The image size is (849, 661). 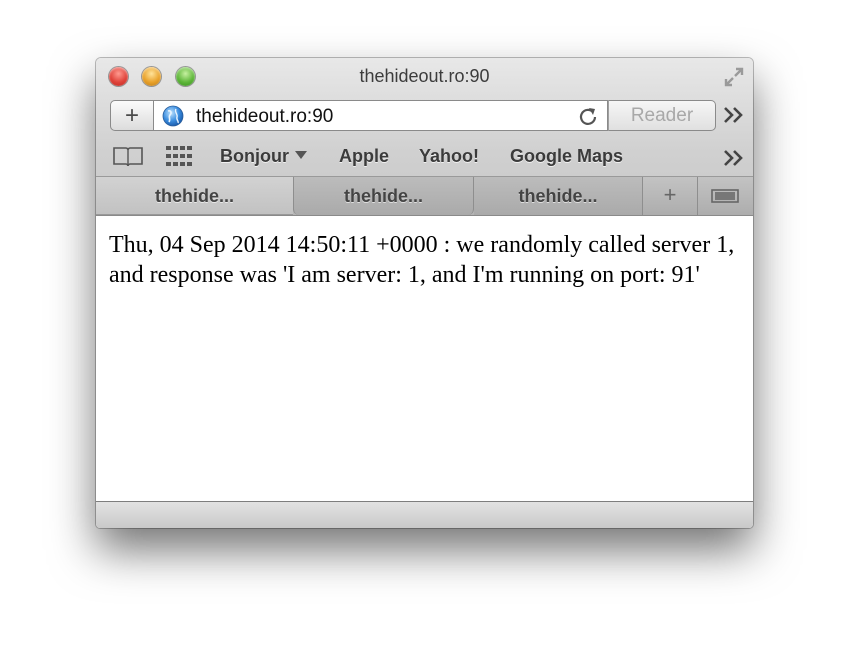 I want to click on url-text: thehideout.ro:90, so click(x=264, y=117).